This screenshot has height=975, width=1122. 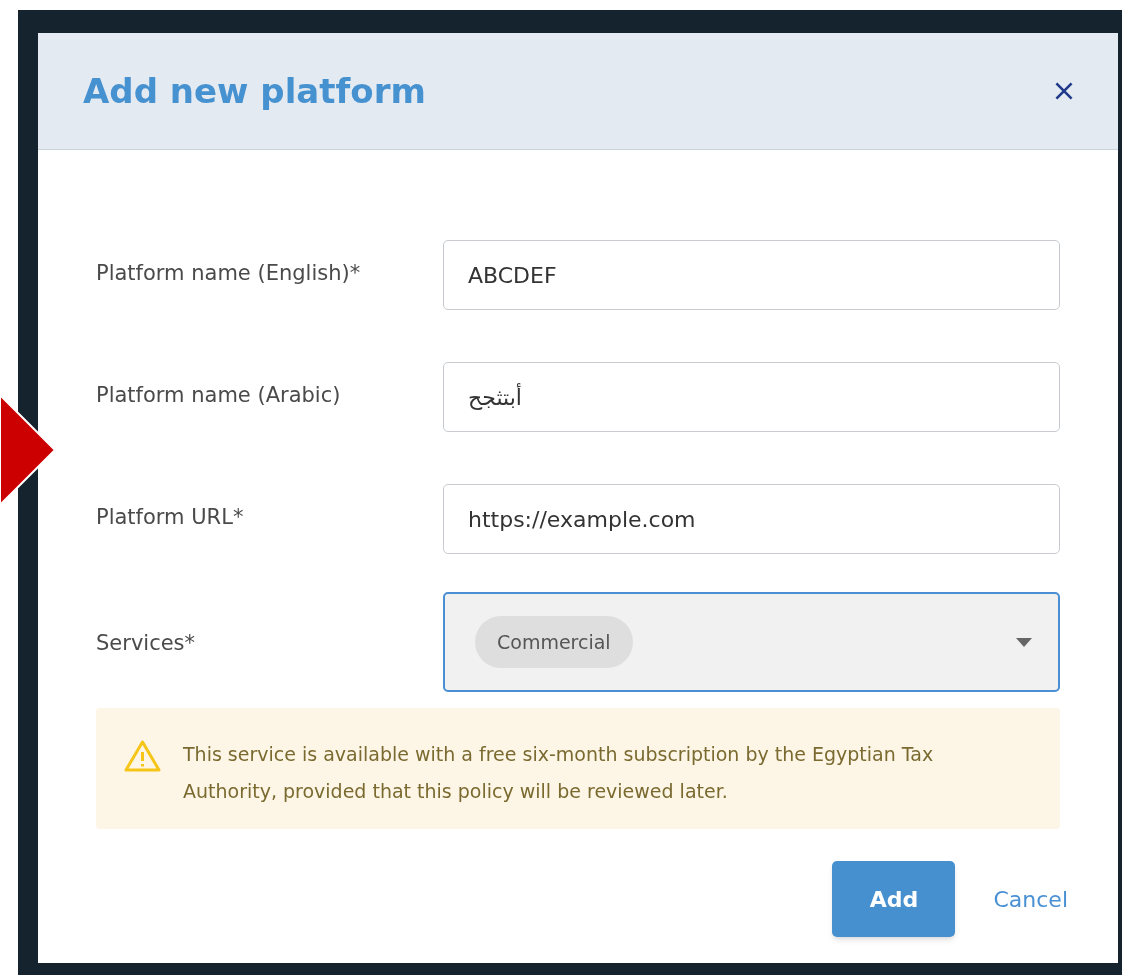 I want to click on alert-text: This service is available with a free six-month subscription by the Egyptian Tax Authority, provided that this policy will be reviewed later., so click(x=559, y=773).